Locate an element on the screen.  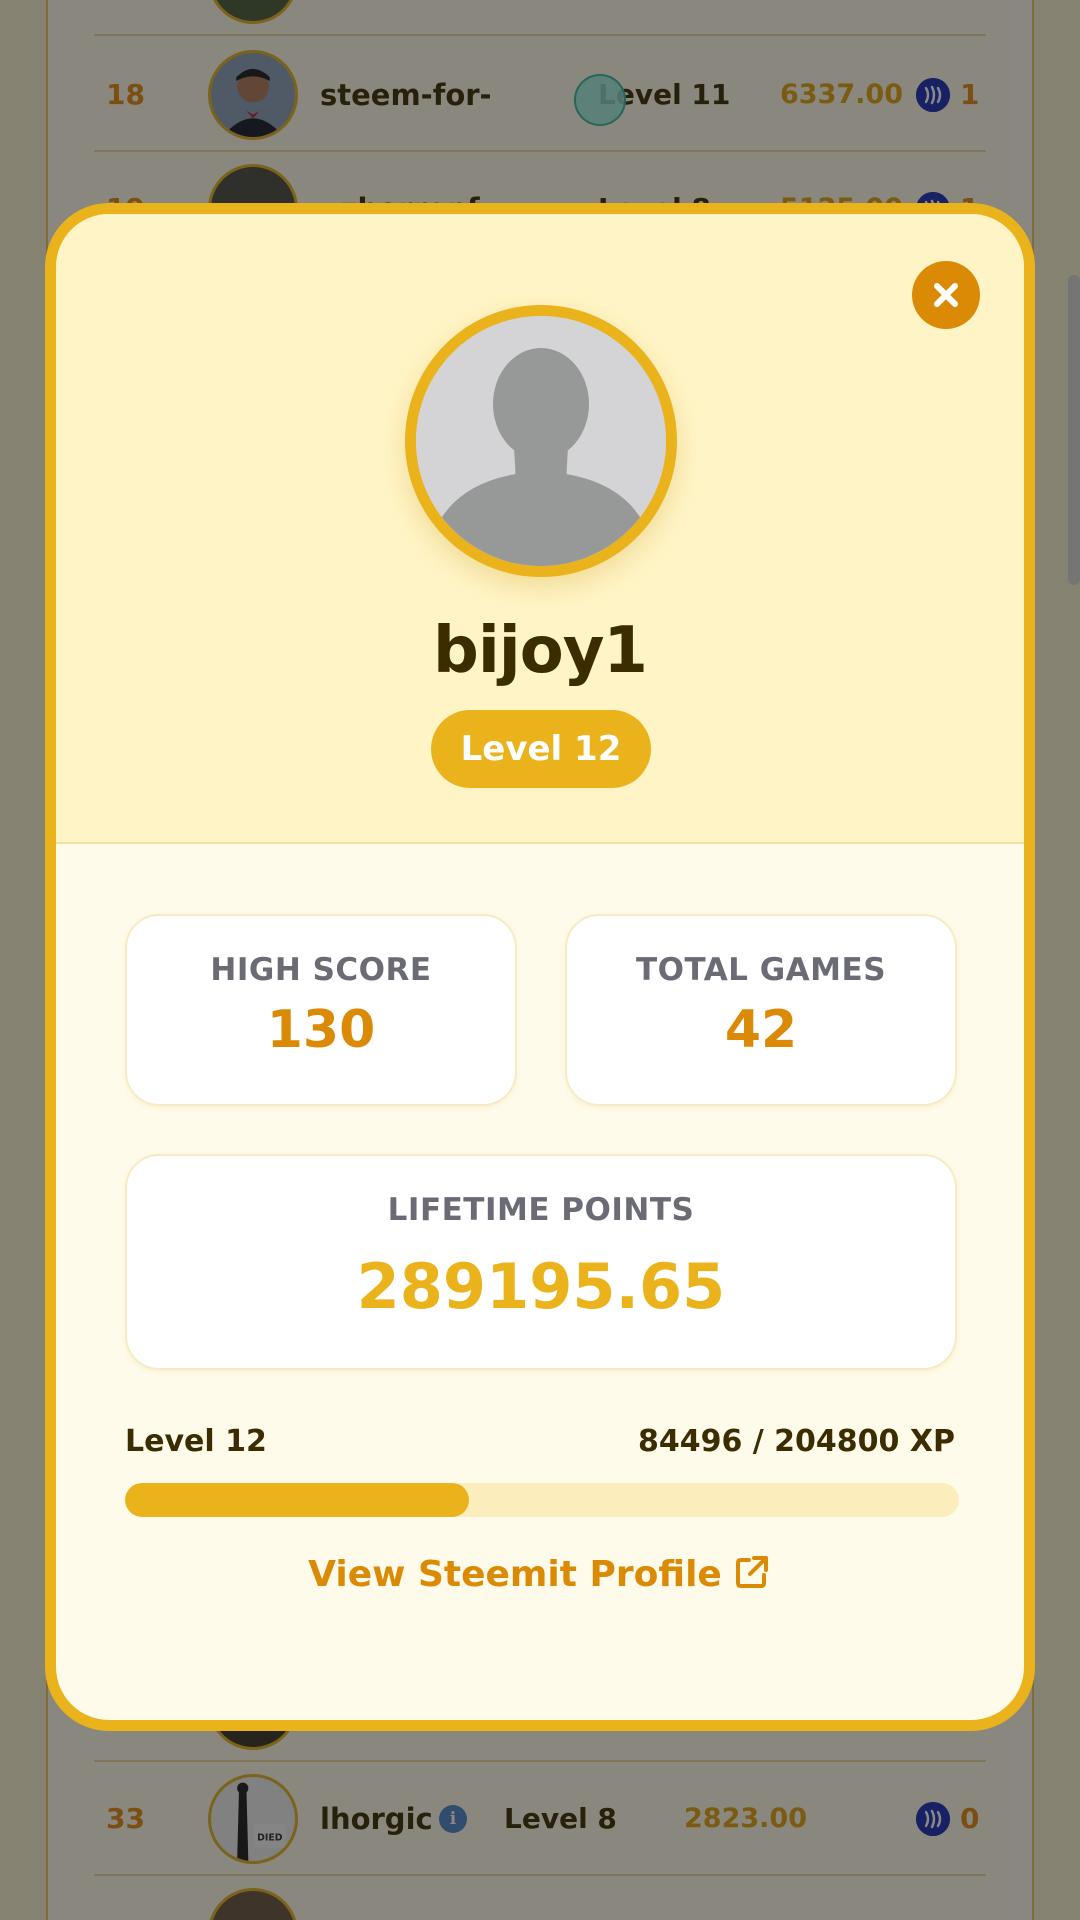
xp-progress-text: 84496 / 204800 XP is located at coordinates (796, 1441).